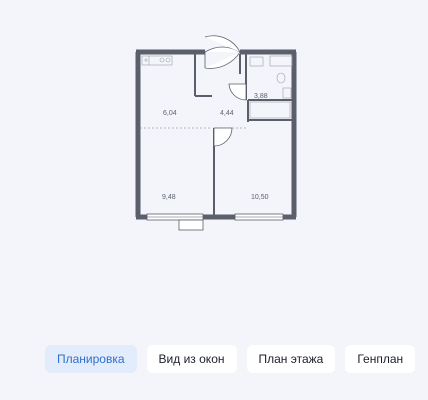 The image size is (428, 400). What do you see at coordinates (169, 197) in the screenshot?
I see `room-area-living: 9,48` at bounding box center [169, 197].